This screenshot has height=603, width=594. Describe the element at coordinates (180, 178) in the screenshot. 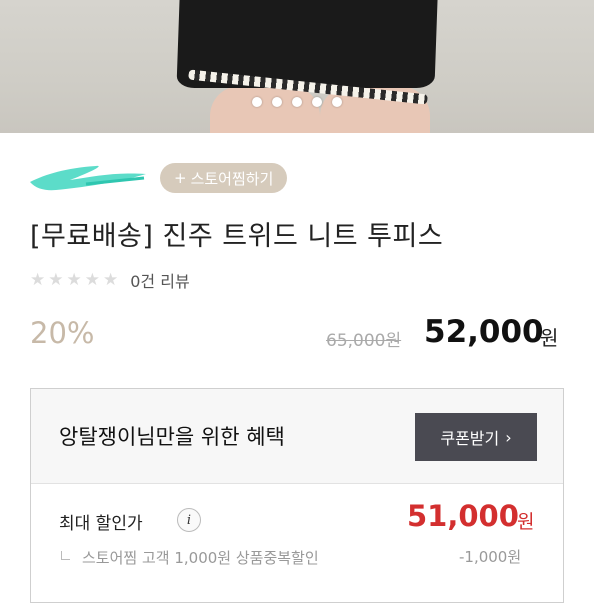

I see `plus-icon: +` at that location.